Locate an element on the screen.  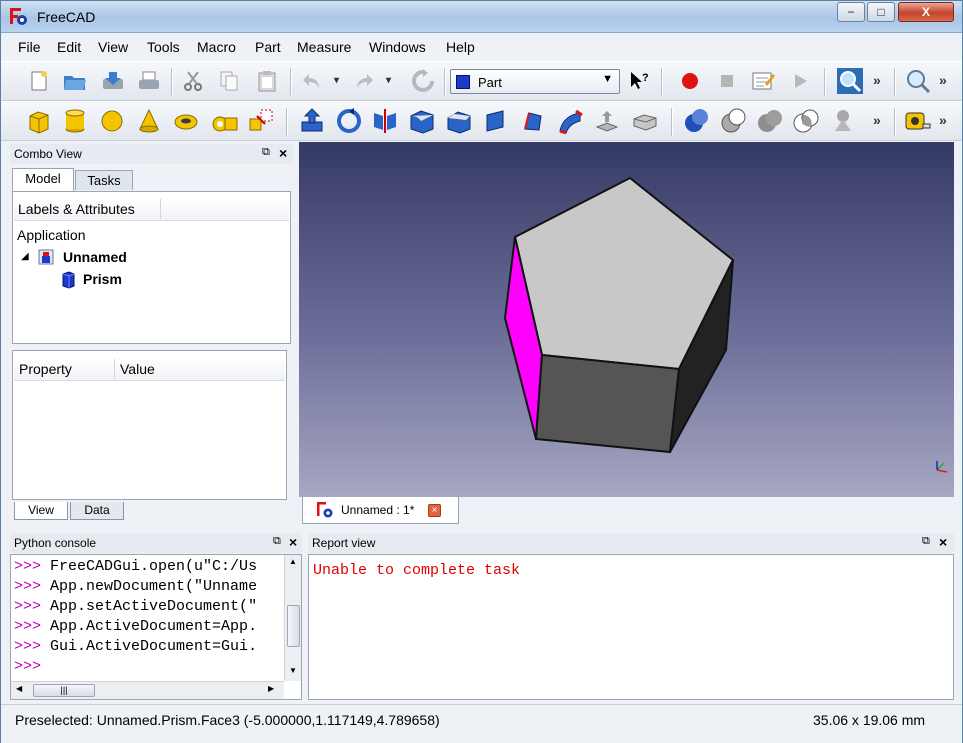
console-input-line: >>> is located at coordinates (27, 666).